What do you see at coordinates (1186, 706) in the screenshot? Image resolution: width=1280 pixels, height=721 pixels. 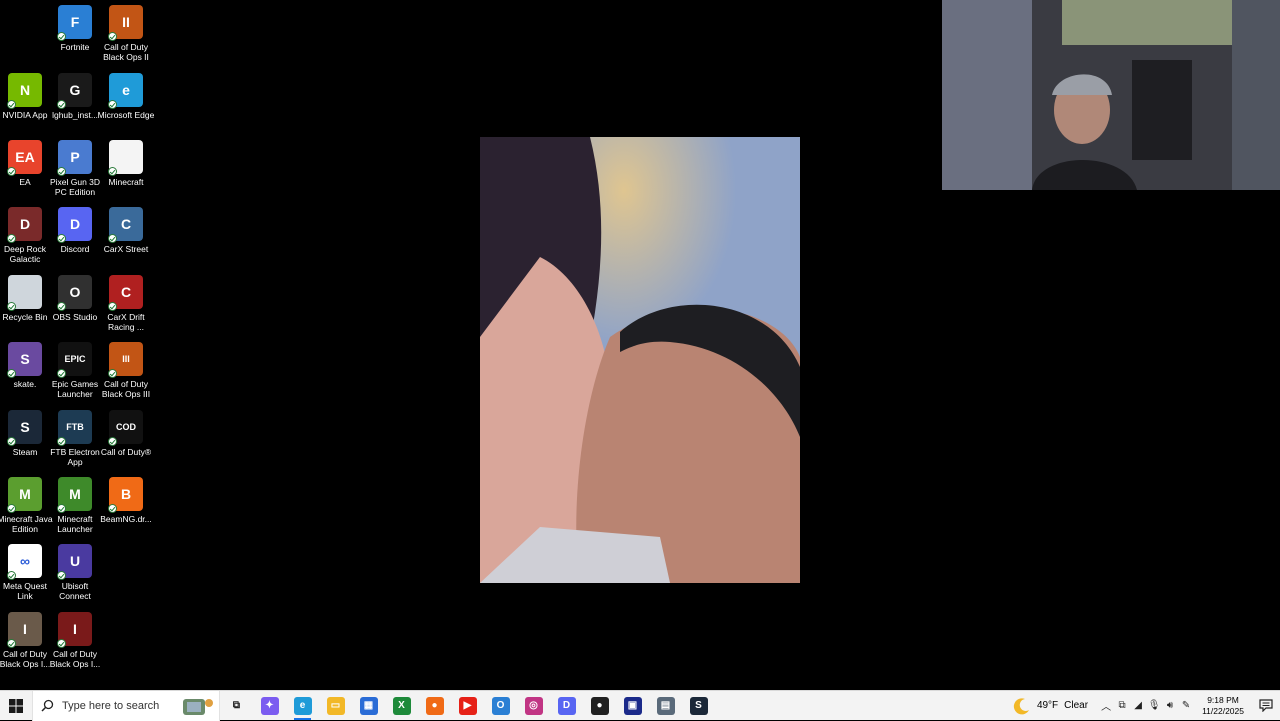 I see `pen-icon: ✎` at bounding box center [1186, 706].